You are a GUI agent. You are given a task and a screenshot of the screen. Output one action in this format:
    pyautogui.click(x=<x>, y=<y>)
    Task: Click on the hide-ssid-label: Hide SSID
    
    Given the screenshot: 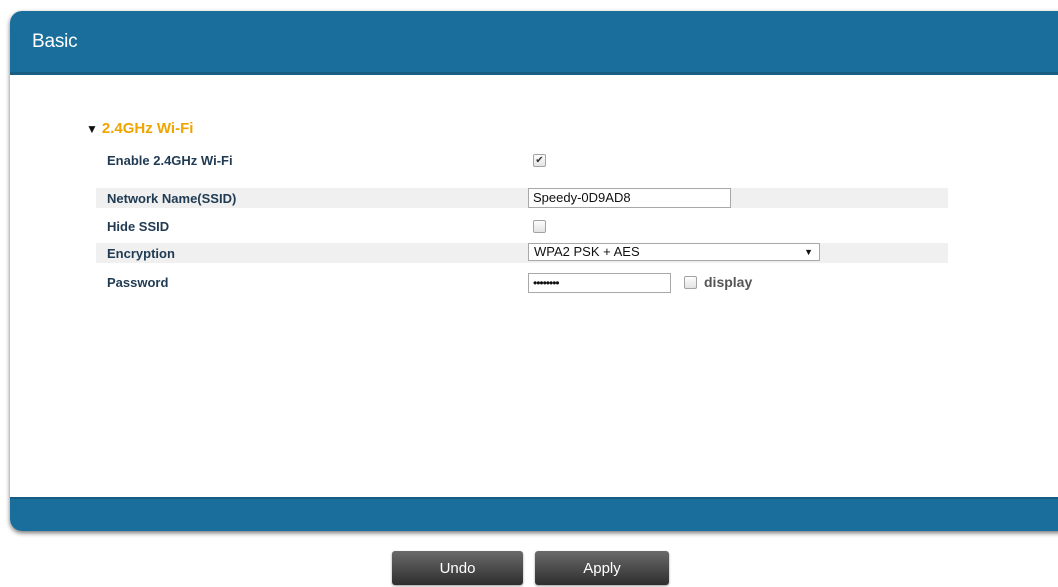 What is the action you would take?
    pyautogui.click(x=138, y=226)
    